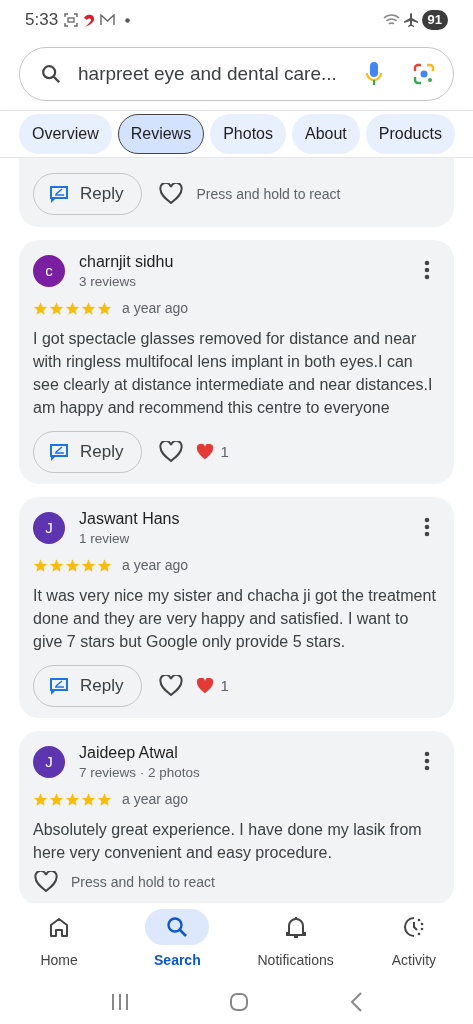 This screenshot has width=473, height=1024. I want to click on dot-icon, so click(128, 20).